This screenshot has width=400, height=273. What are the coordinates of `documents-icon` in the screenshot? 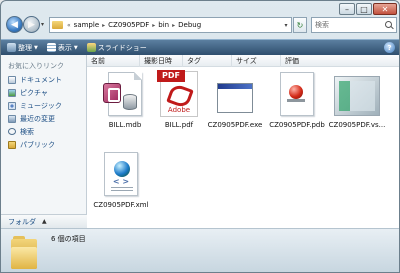 It's located at (12, 79).